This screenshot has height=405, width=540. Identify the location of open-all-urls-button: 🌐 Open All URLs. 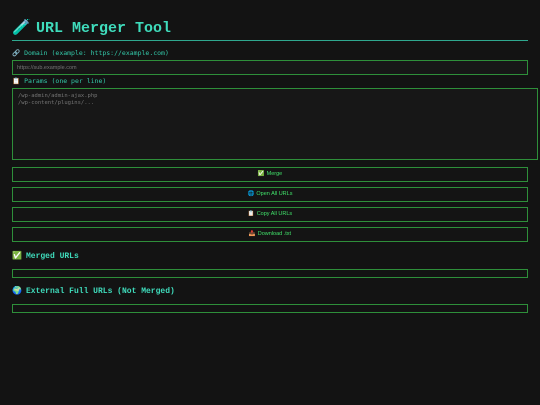
(270, 194).